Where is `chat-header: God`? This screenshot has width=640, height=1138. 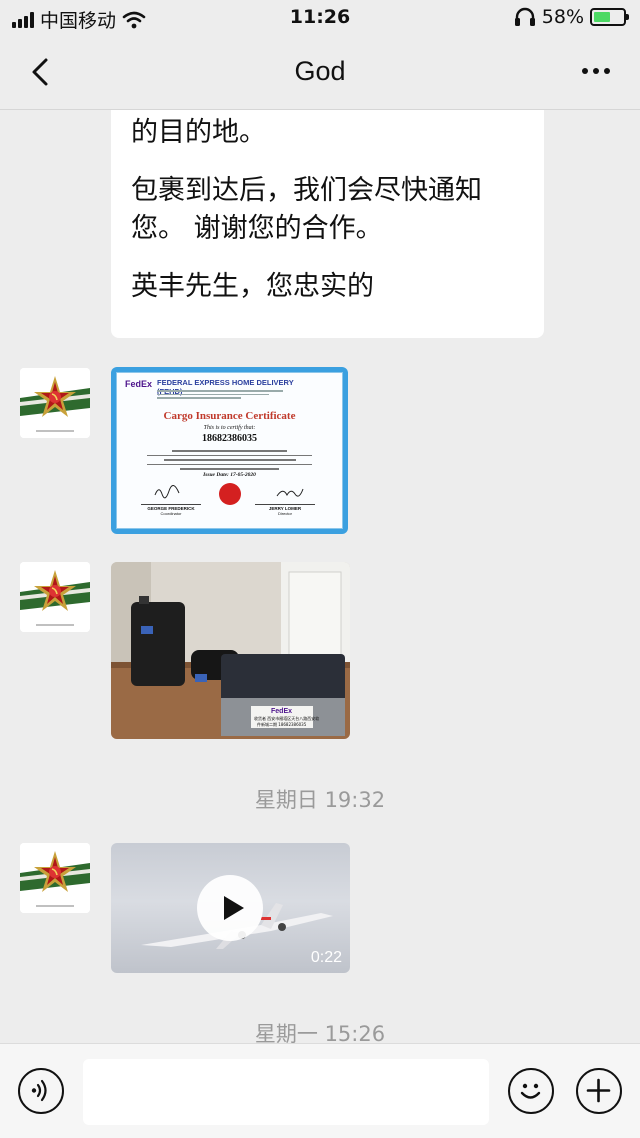 chat-header: God is located at coordinates (320, 73).